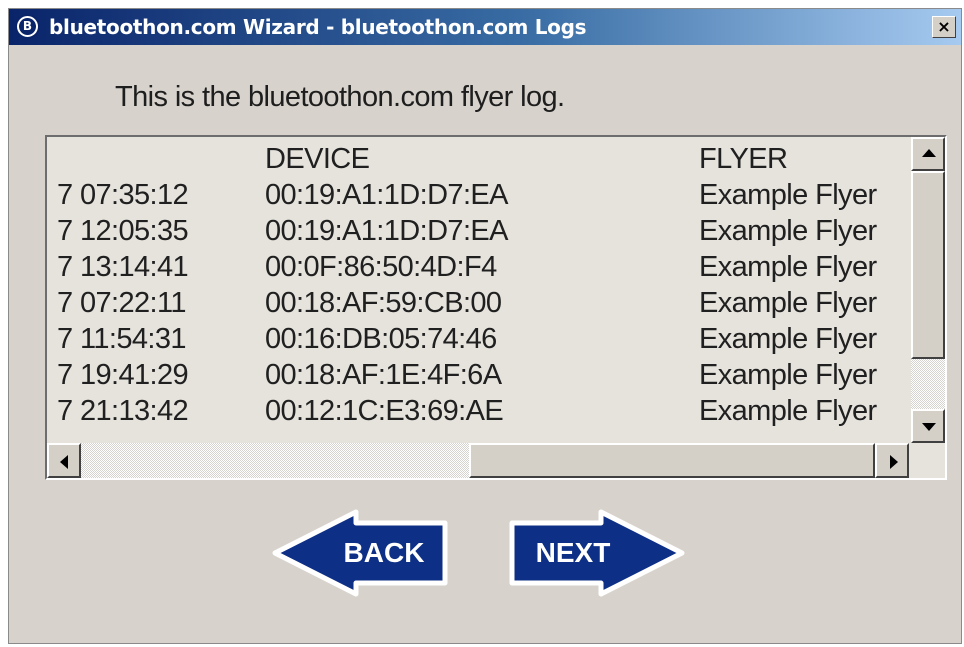  I want to click on log-device: 00:18:AF:59:CB:00, so click(383, 303).